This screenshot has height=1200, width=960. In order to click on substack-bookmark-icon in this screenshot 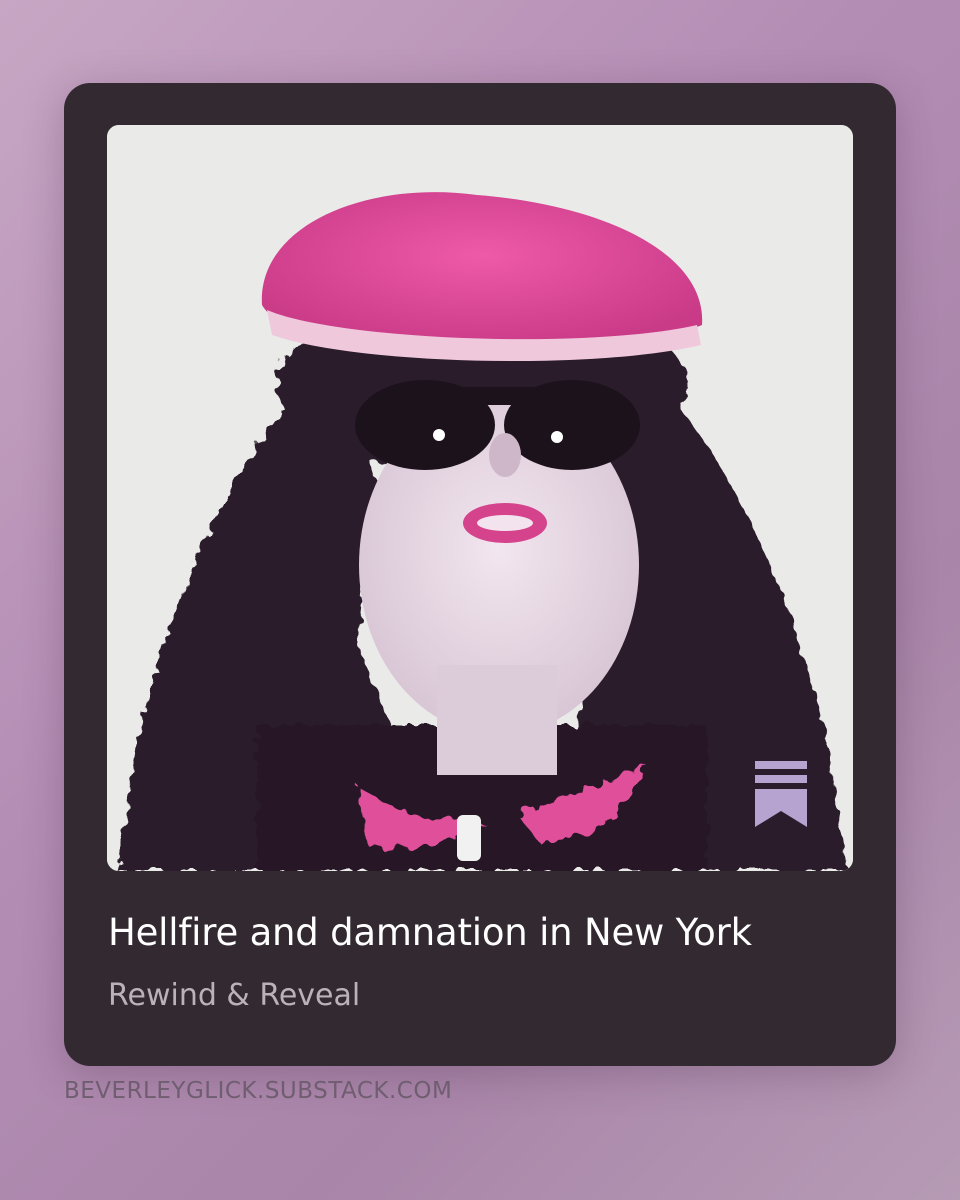, I will do `click(781, 794)`.